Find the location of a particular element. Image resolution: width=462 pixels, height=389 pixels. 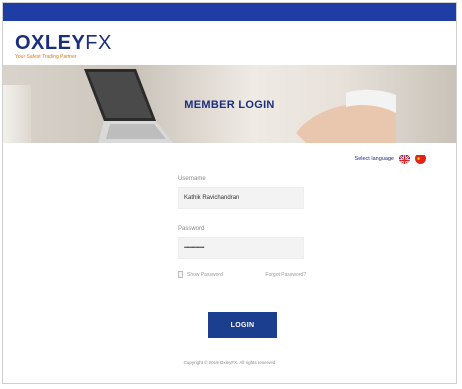

brand-logo: OXLEYFX Your Safest Trading Partner is located at coordinates (63, 46).